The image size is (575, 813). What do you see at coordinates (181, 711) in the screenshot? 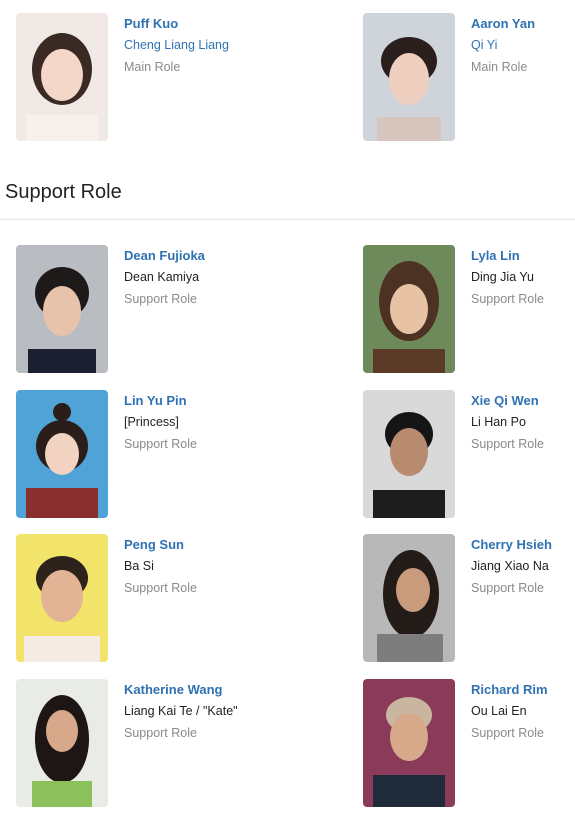
I see `character-name: Liang Kai Te / "Kate"` at bounding box center [181, 711].